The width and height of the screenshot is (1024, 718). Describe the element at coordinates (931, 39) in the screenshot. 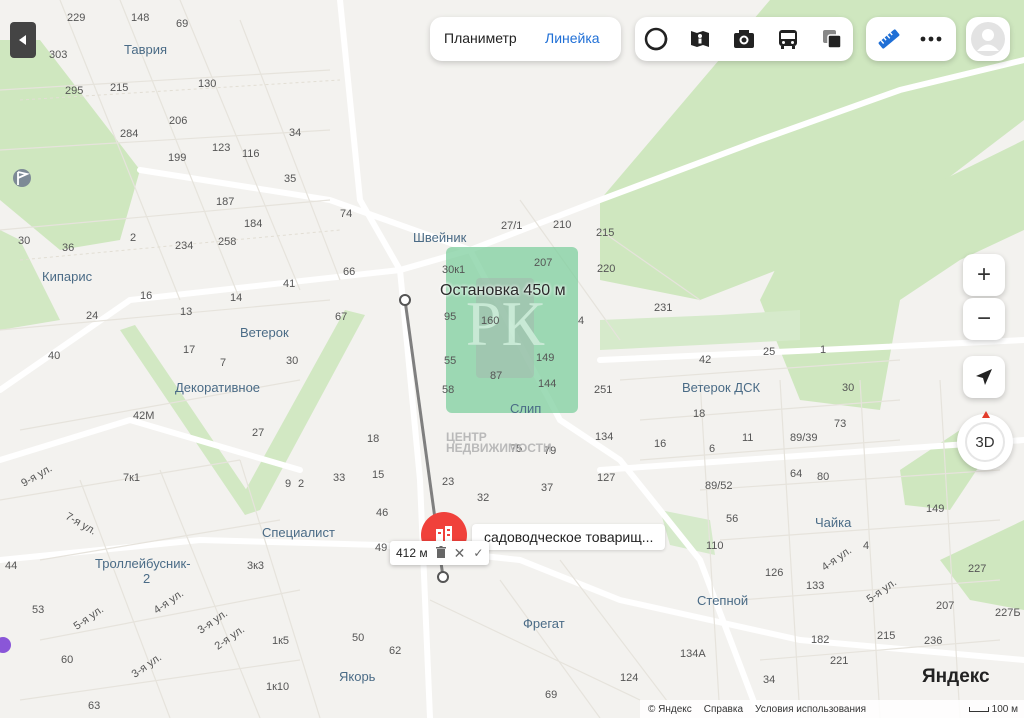

I see `more-button` at that location.